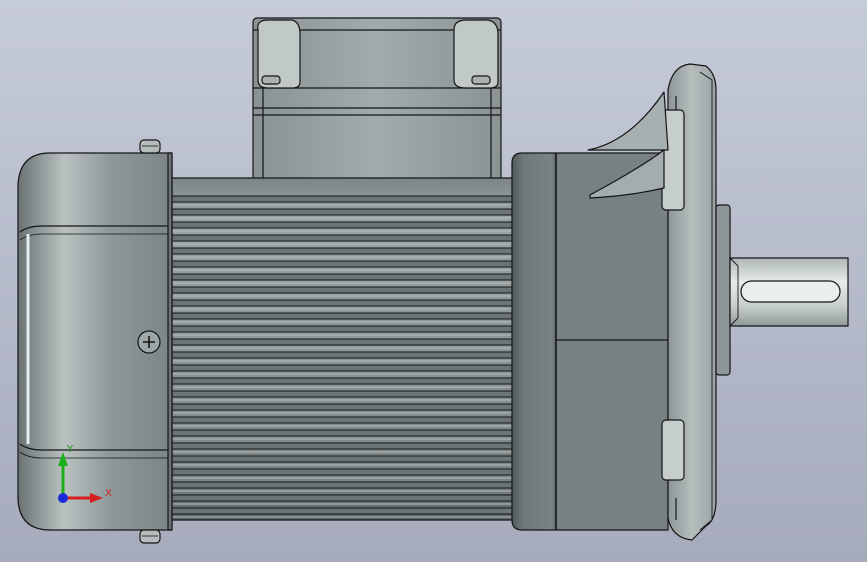  I want to click on fan-cover, so click(95, 341).